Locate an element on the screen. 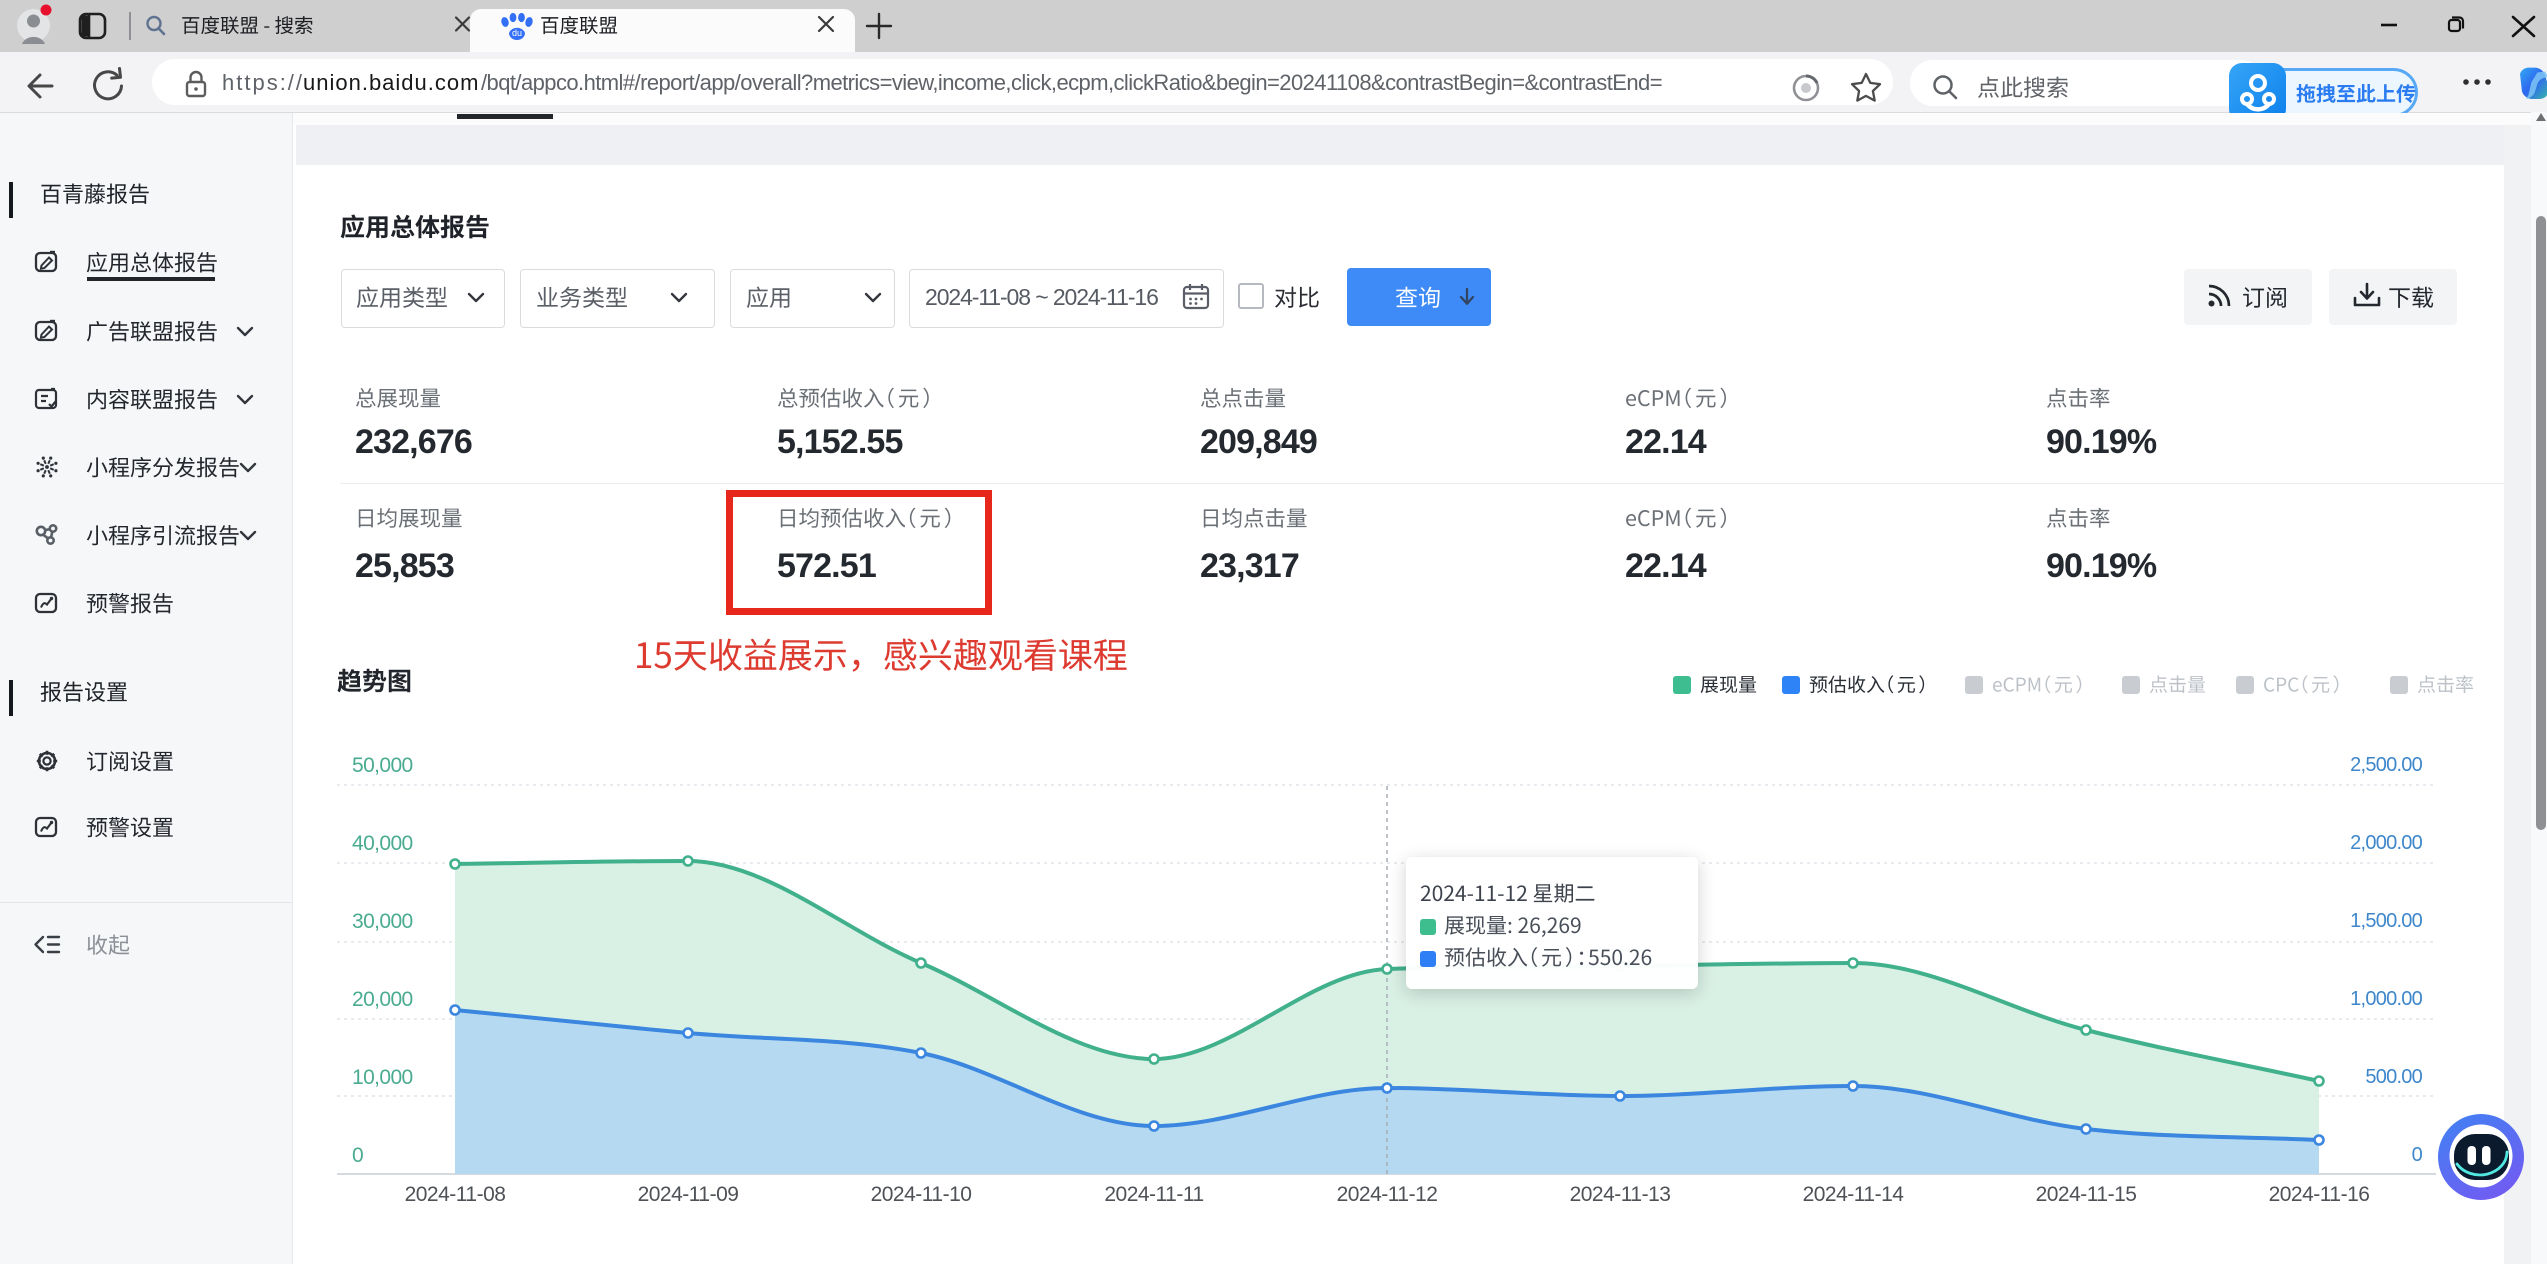 Image resolution: width=2547 pixels, height=1264 pixels. svg-text: du is located at coordinates (517, 33).